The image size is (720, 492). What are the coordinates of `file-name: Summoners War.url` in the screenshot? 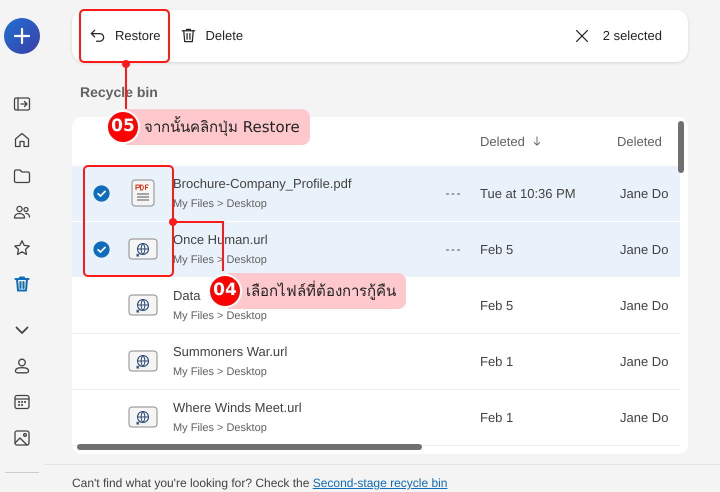 It's located at (230, 352).